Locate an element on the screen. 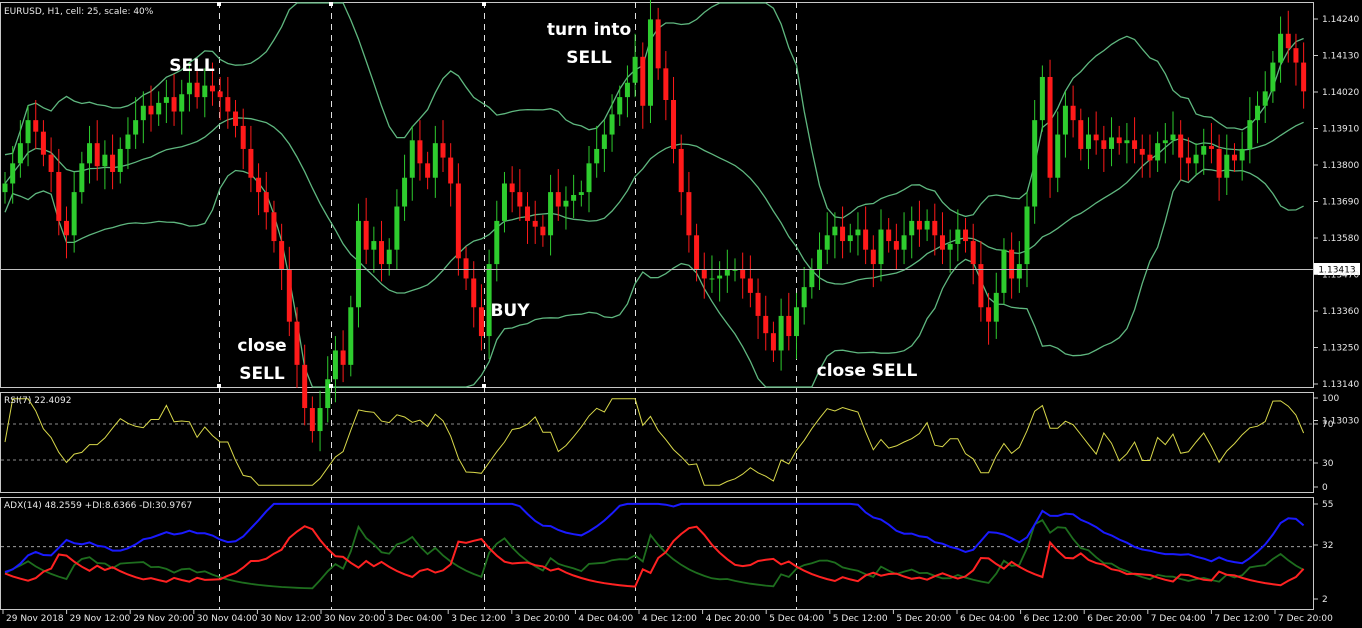  time-tick-label: 30 Nov 20:00 is located at coordinates (354, 619).